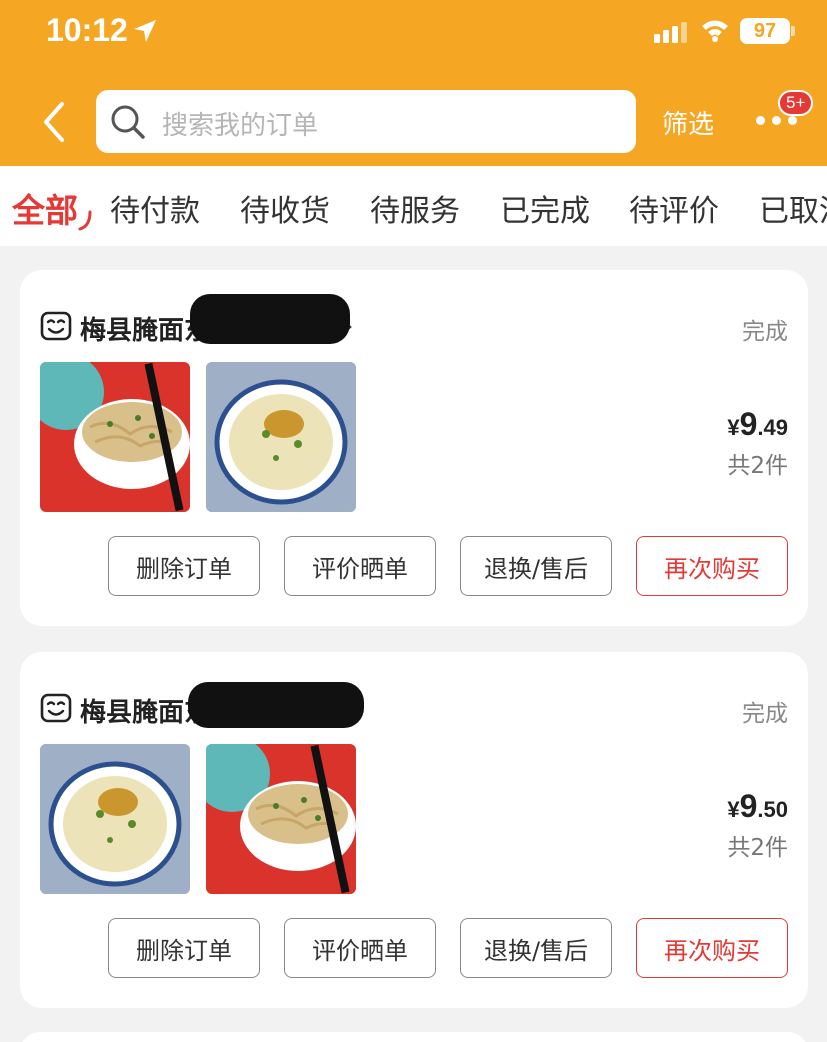  I want to click on battery-indicator: 97, so click(765, 31).